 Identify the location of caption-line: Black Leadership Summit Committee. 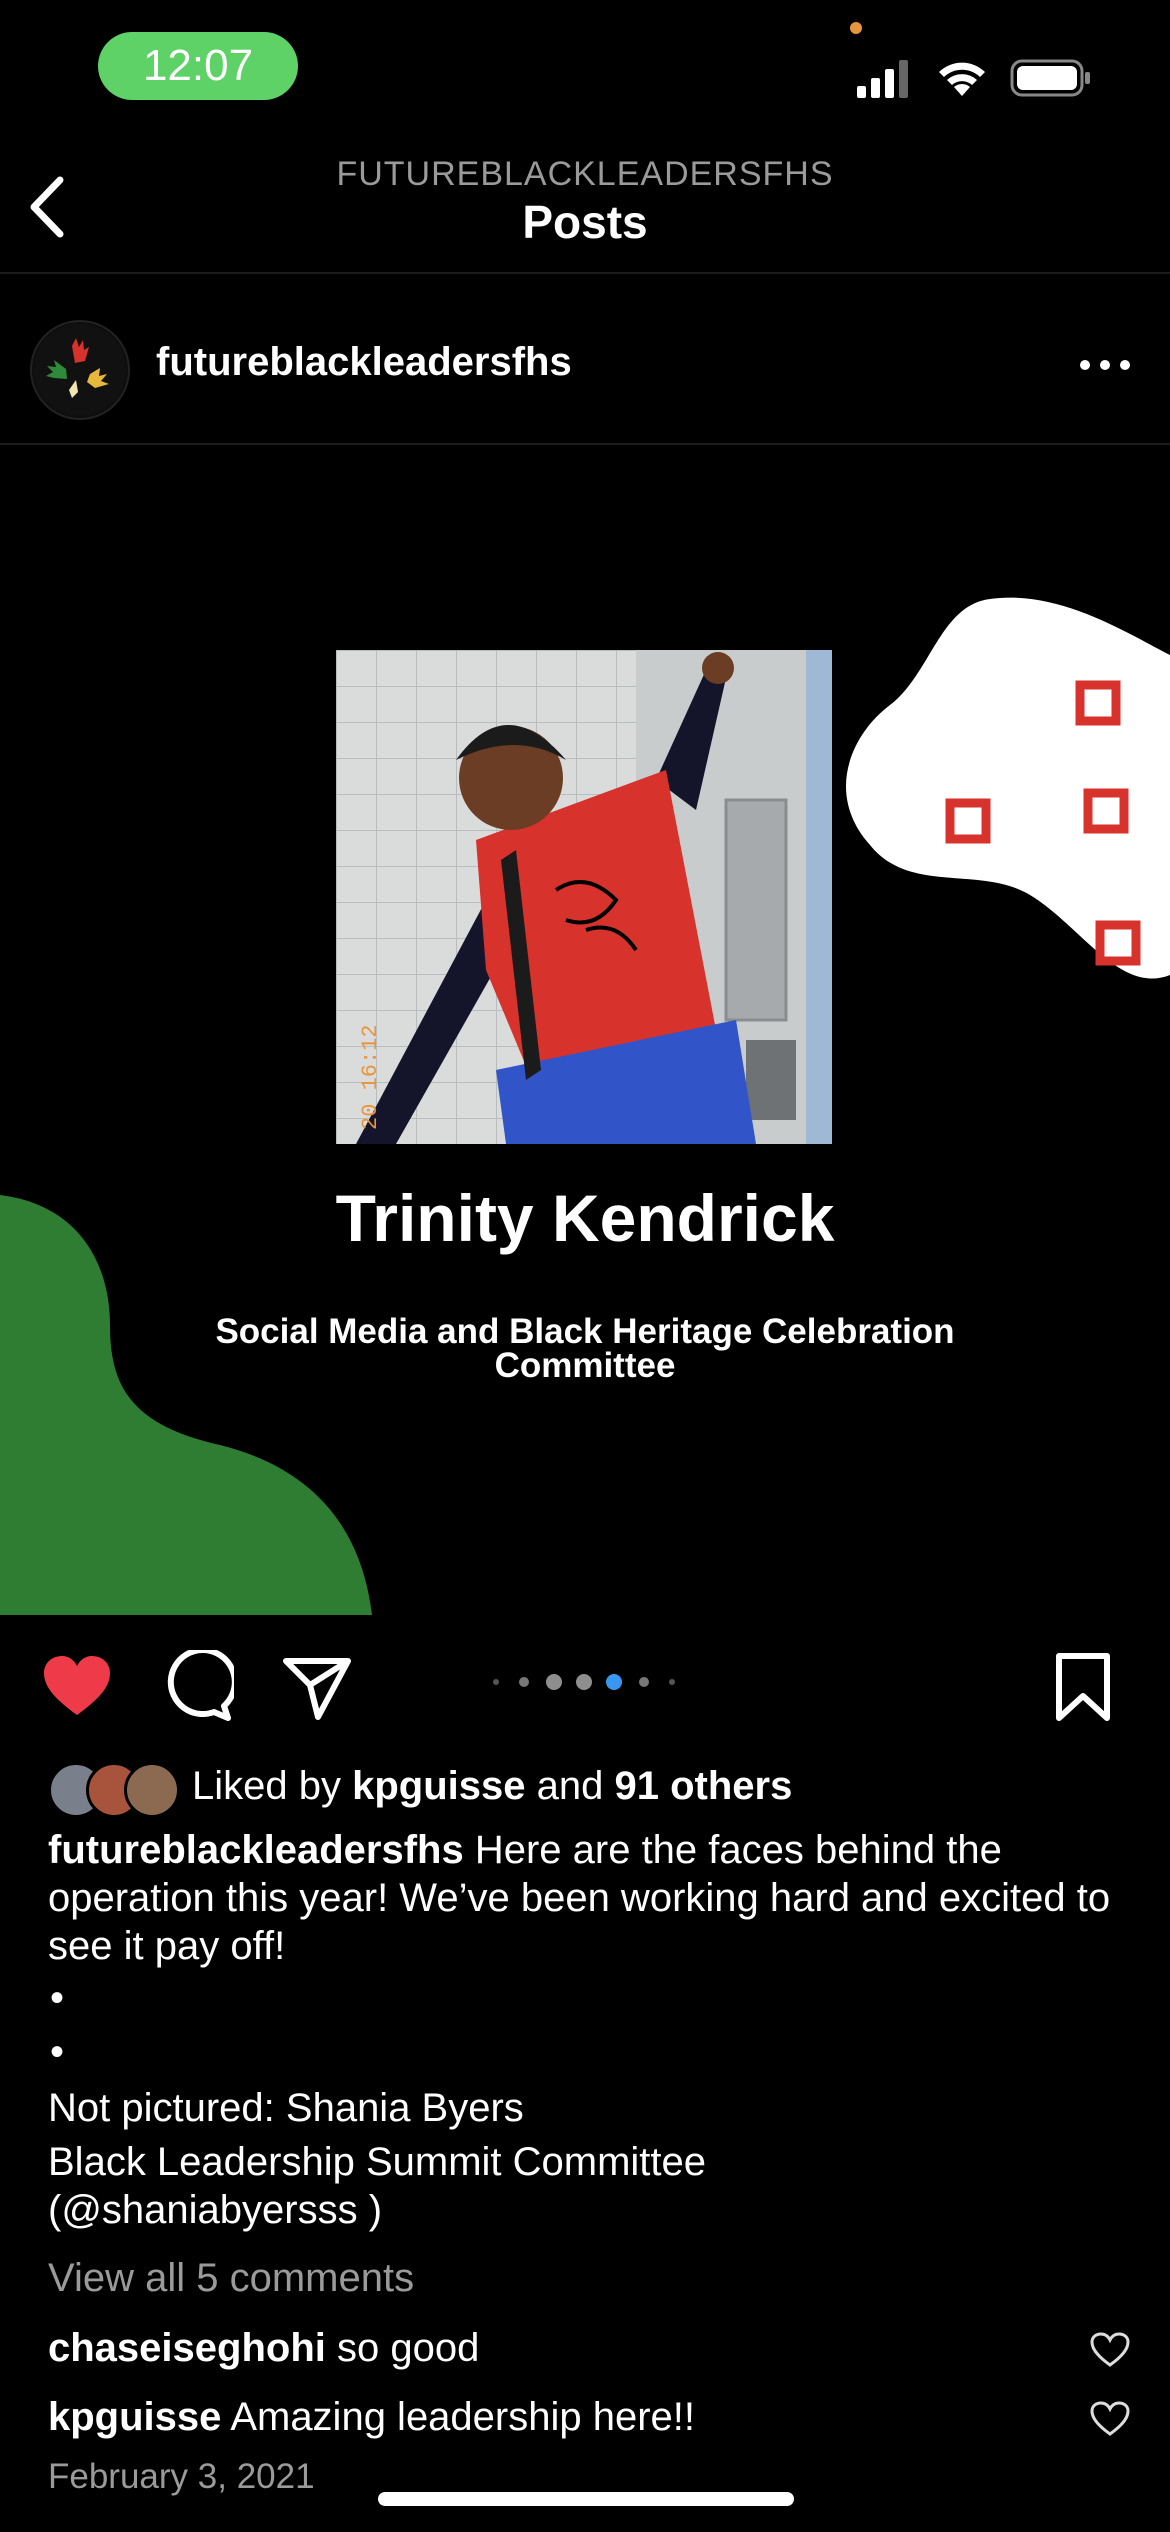
(377, 2162).